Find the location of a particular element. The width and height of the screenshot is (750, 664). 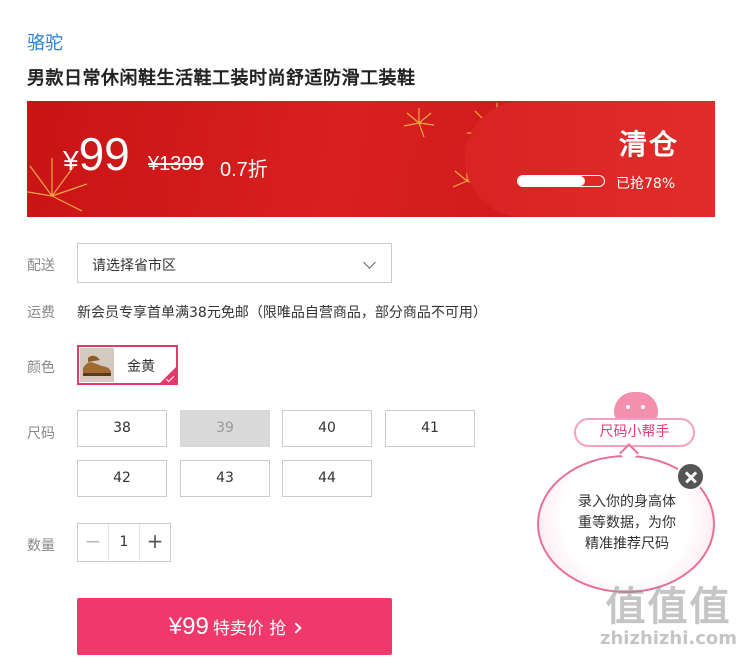

chevron-right-icon is located at coordinates (296, 628).